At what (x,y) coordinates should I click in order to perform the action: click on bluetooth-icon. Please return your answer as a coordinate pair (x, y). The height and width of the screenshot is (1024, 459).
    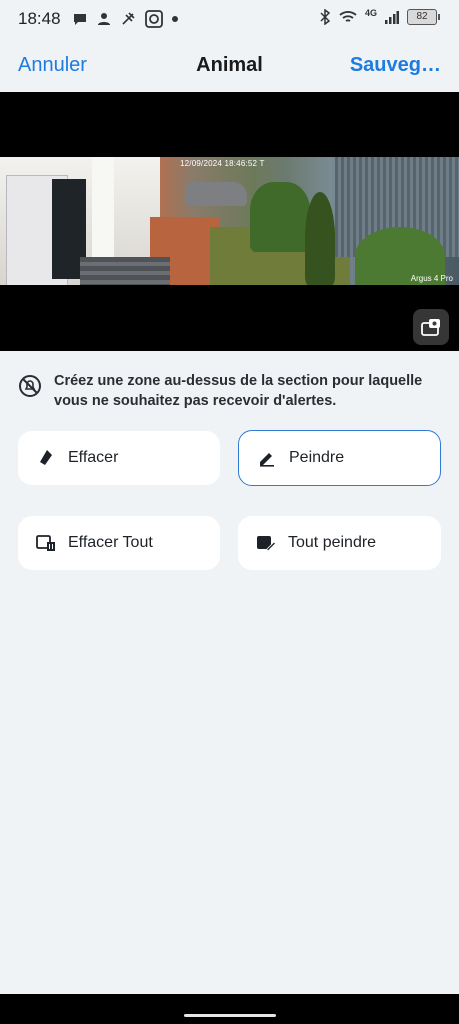
    Looking at the image, I should click on (325, 17).